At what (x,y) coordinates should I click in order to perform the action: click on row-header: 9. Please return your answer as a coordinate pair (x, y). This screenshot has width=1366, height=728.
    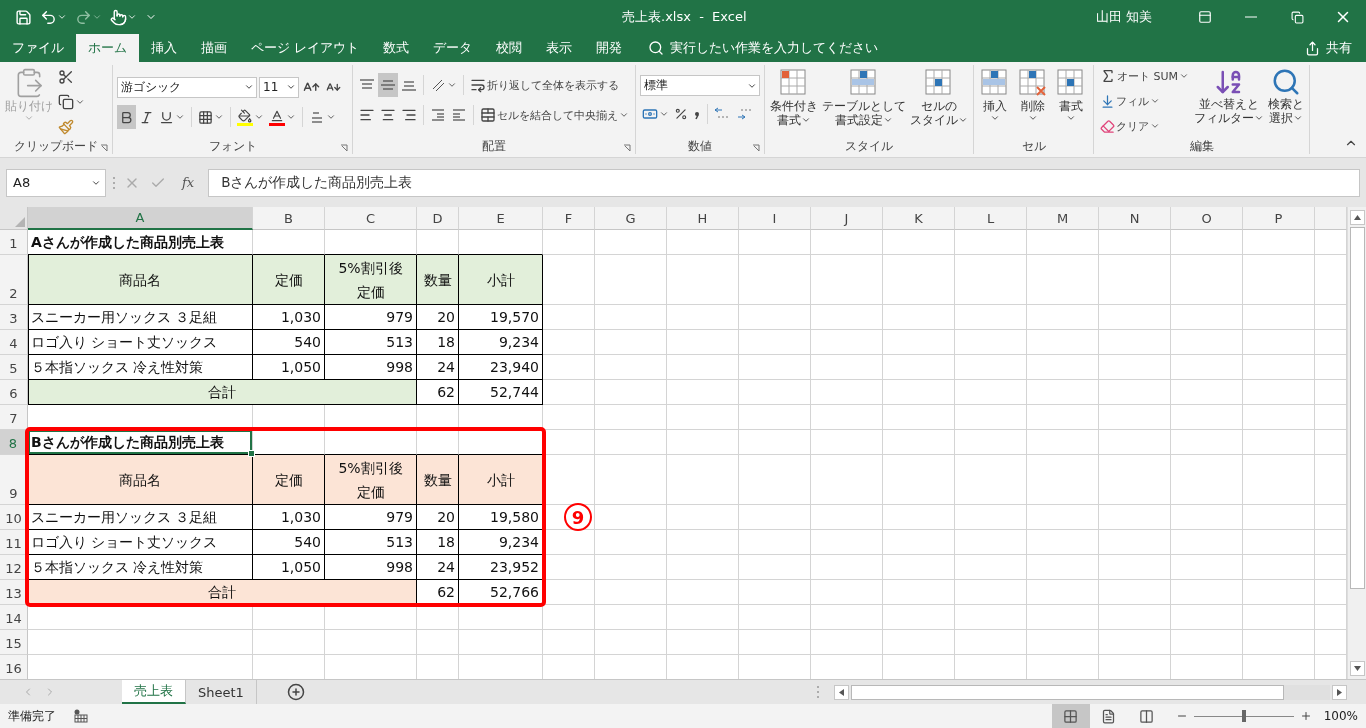
    Looking at the image, I should click on (14, 480).